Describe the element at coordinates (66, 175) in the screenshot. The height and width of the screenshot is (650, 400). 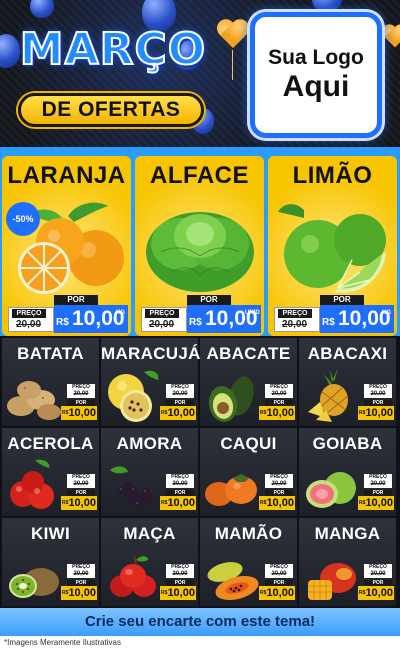
I see `product-name: LARANJA` at that location.